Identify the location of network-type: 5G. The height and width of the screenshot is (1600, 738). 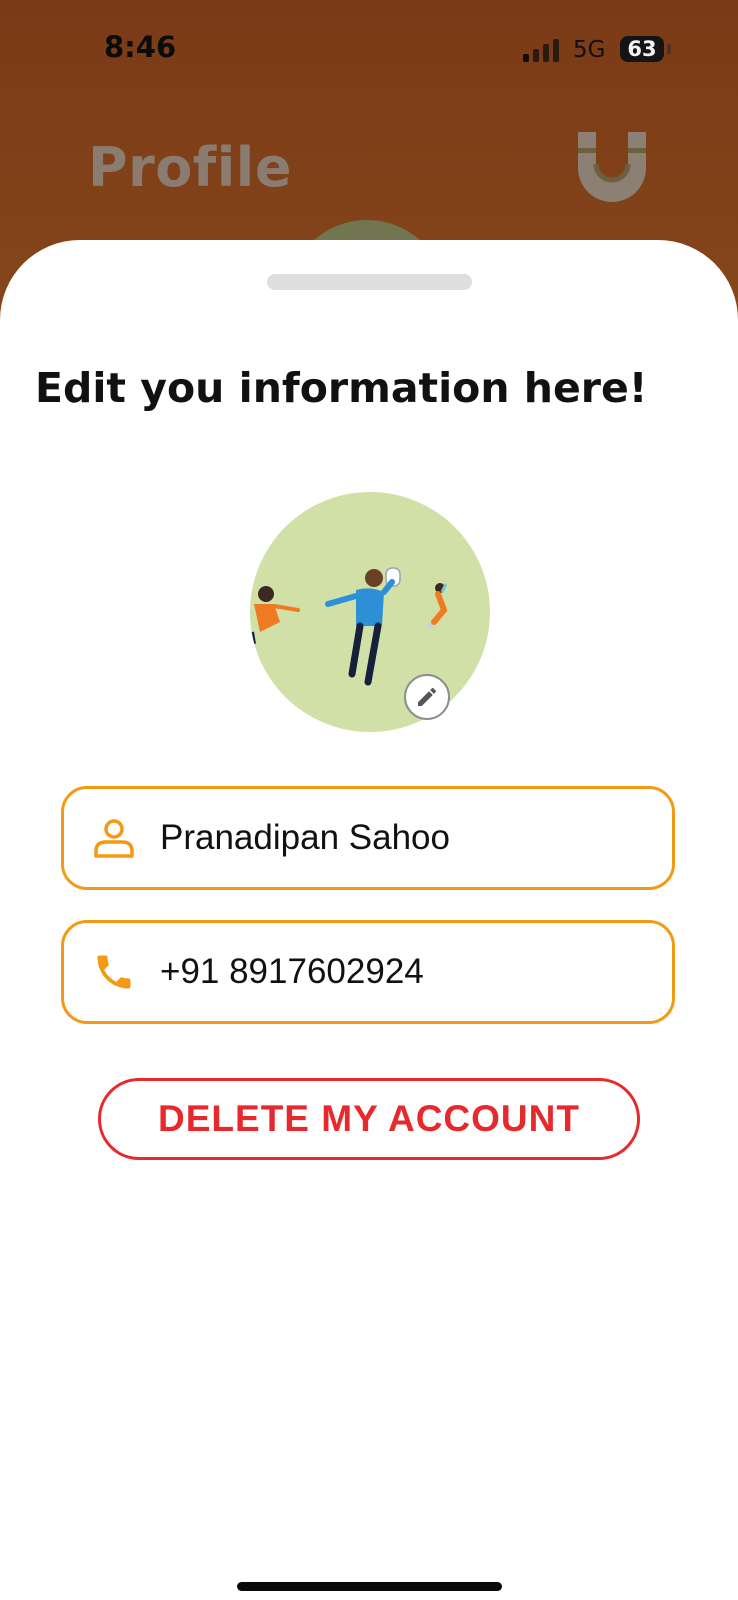
(589, 50).